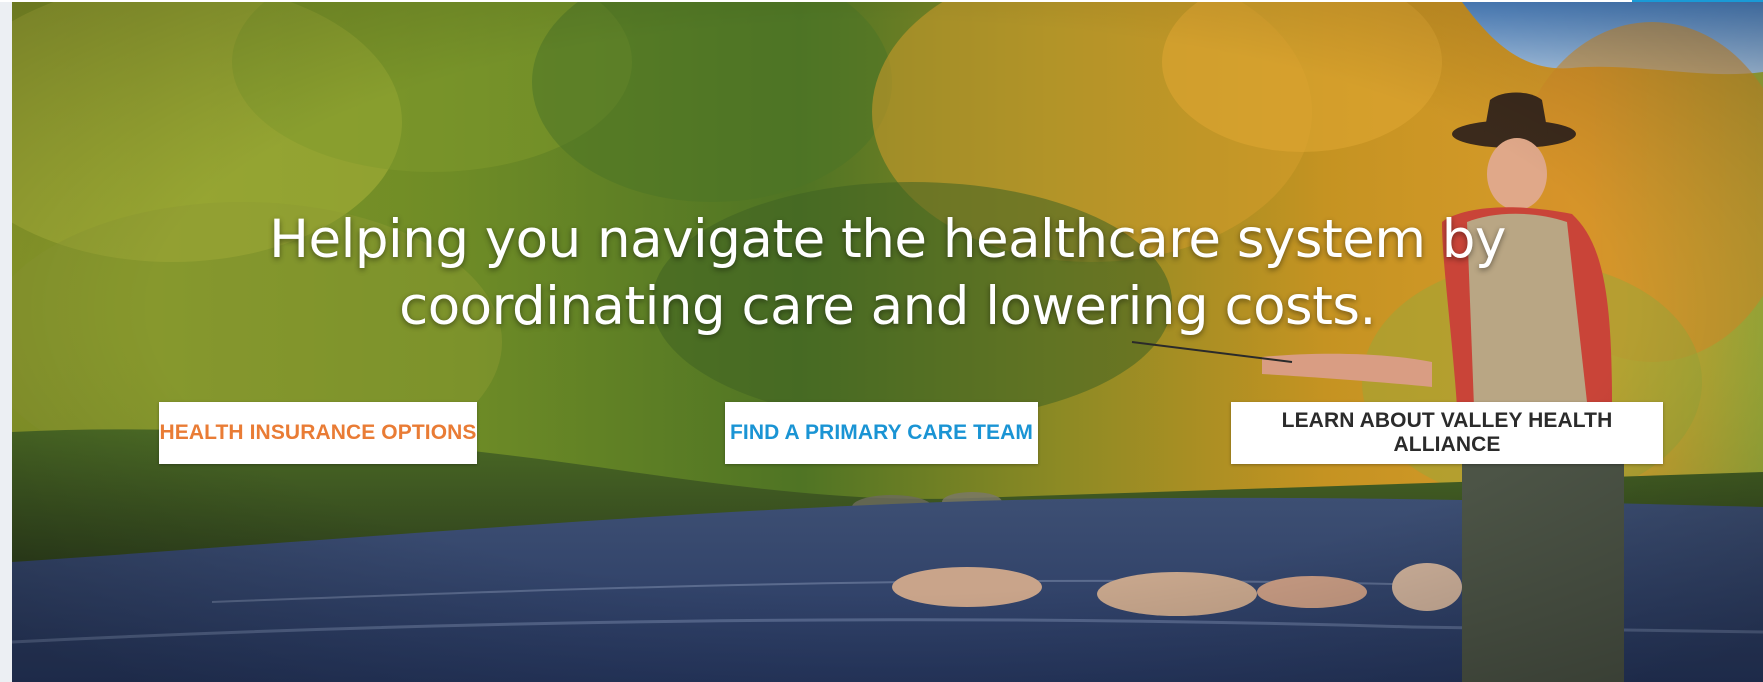 This screenshot has width=1763, height=682. What do you see at coordinates (887, 306) in the screenshot?
I see `hero-headline-line-2: coordinating care and lowering costs.` at bounding box center [887, 306].